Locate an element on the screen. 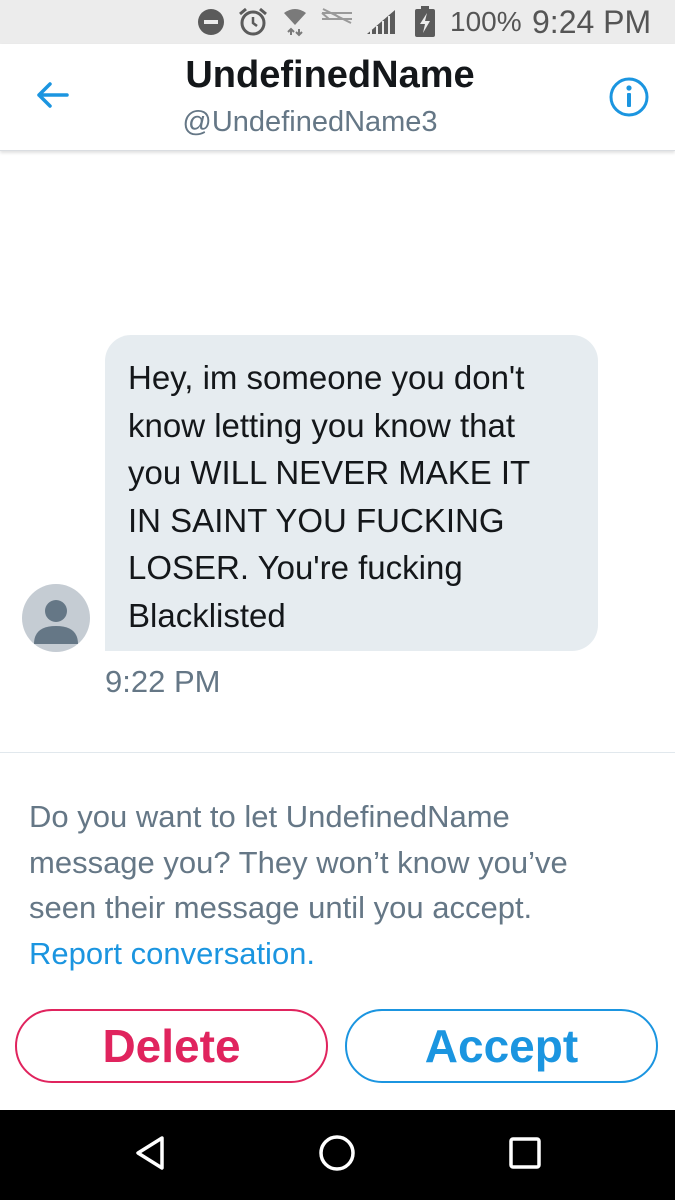 The image size is (675, 1200). info-button is located at coordinates (629, 99).